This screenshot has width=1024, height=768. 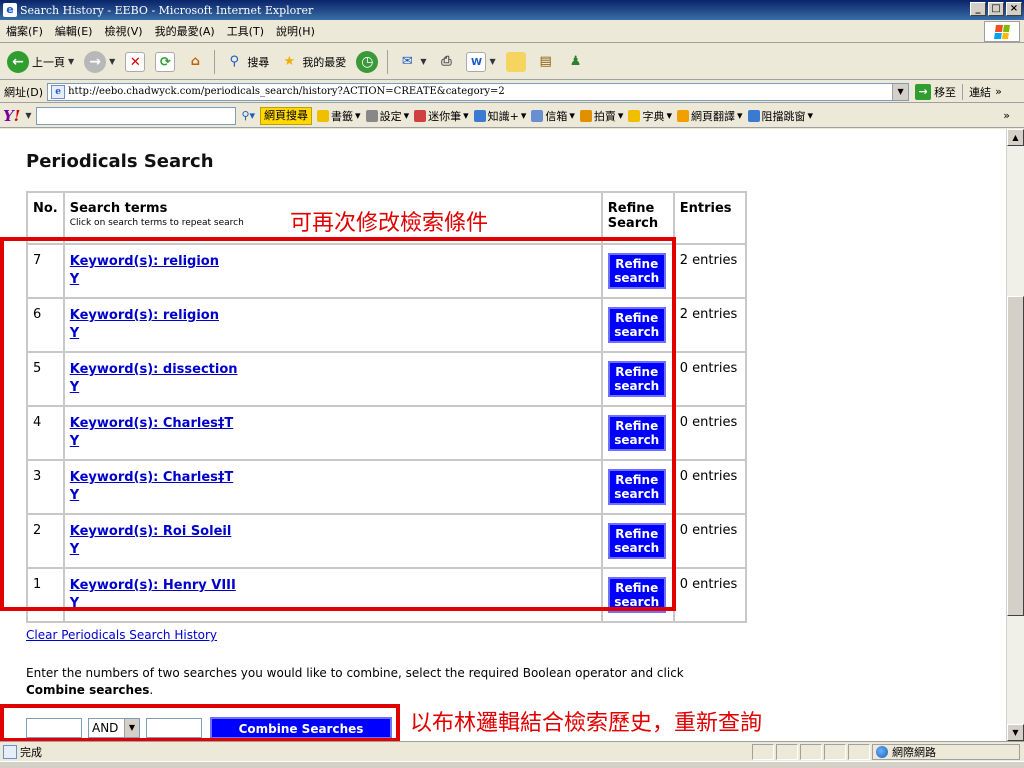 I want to click on settings-icon, so click(x=371, y=115).